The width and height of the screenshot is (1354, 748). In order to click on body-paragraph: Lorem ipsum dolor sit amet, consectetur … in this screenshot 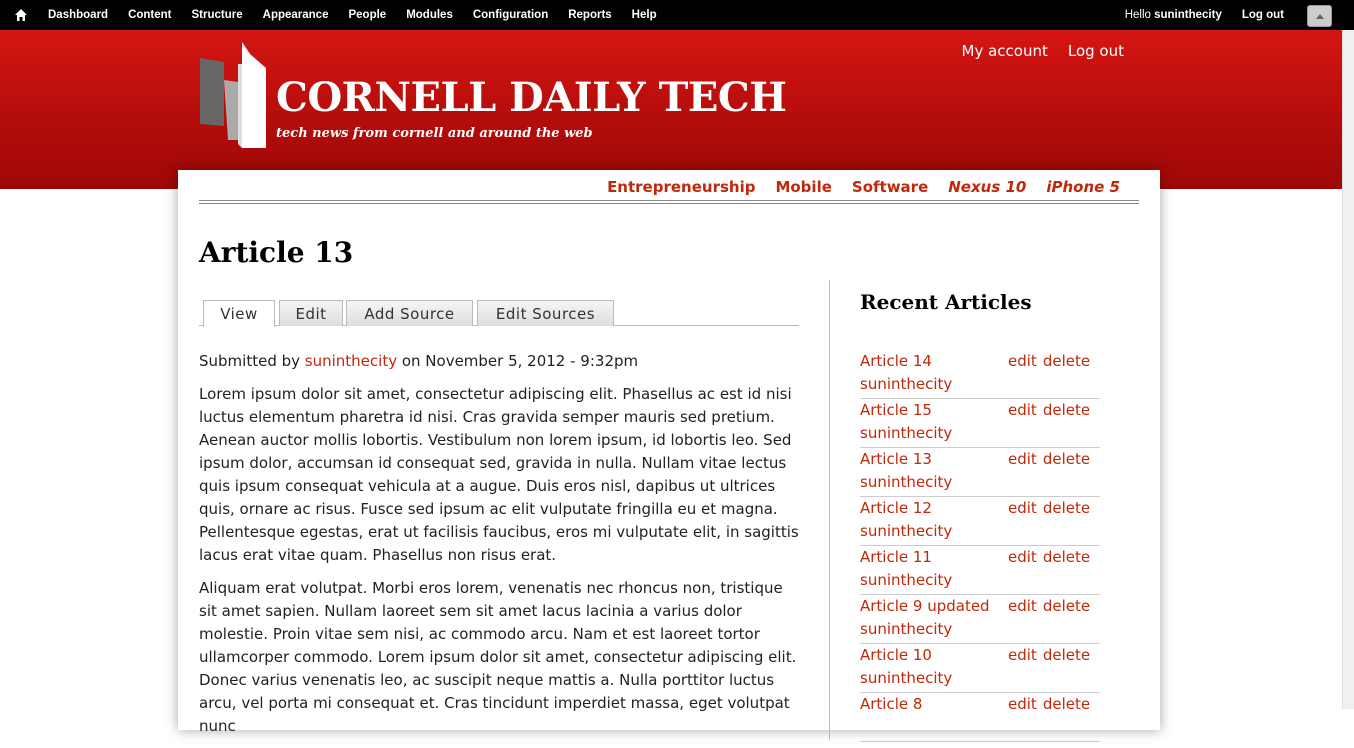, I will do `click(499, 474)`.